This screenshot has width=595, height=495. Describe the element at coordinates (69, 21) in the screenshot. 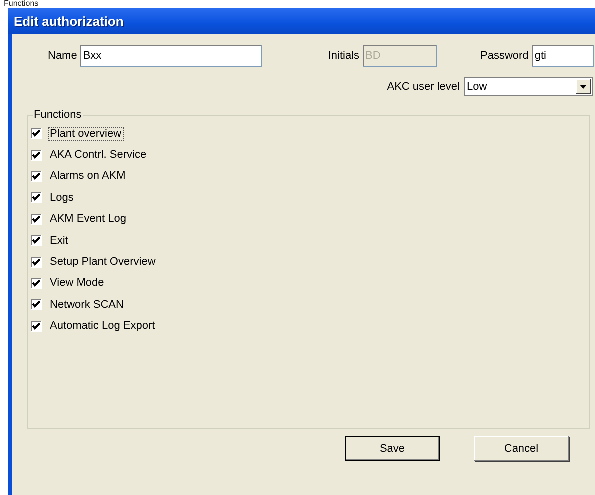

I see `window-title: Edit authorization` at that location.